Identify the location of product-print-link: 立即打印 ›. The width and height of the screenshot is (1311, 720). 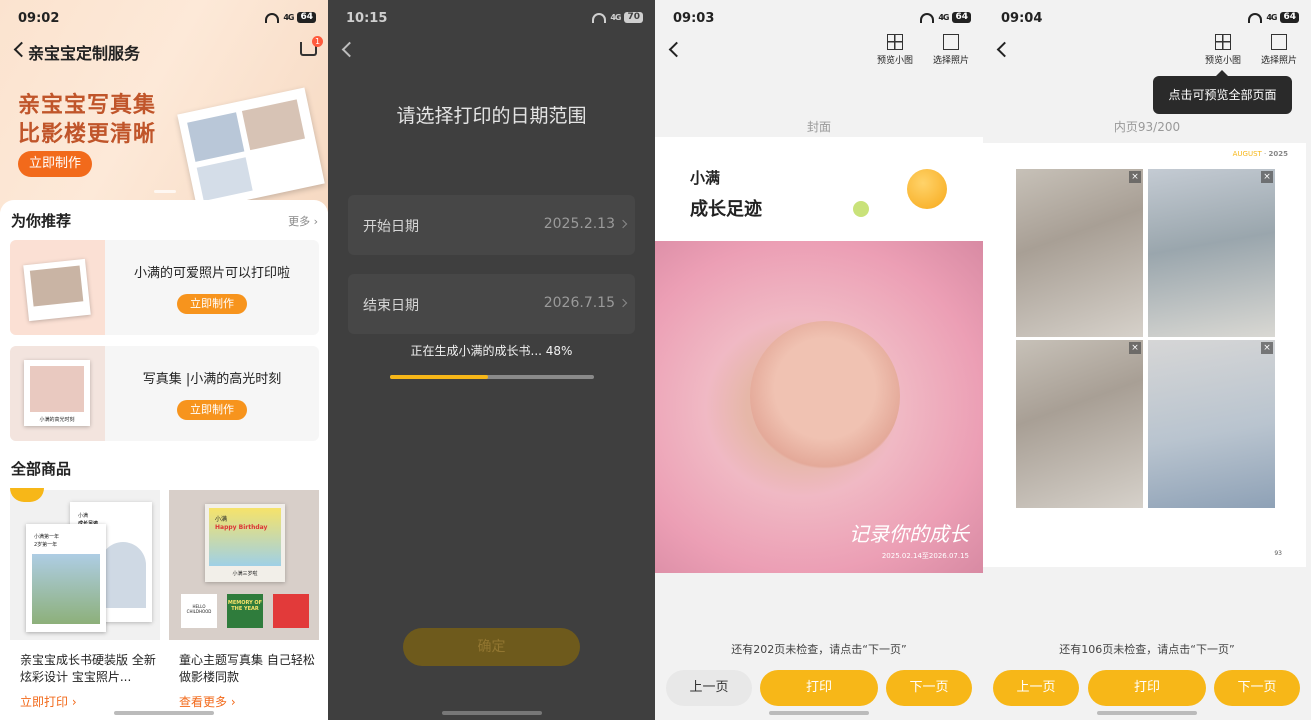
(48, 701).